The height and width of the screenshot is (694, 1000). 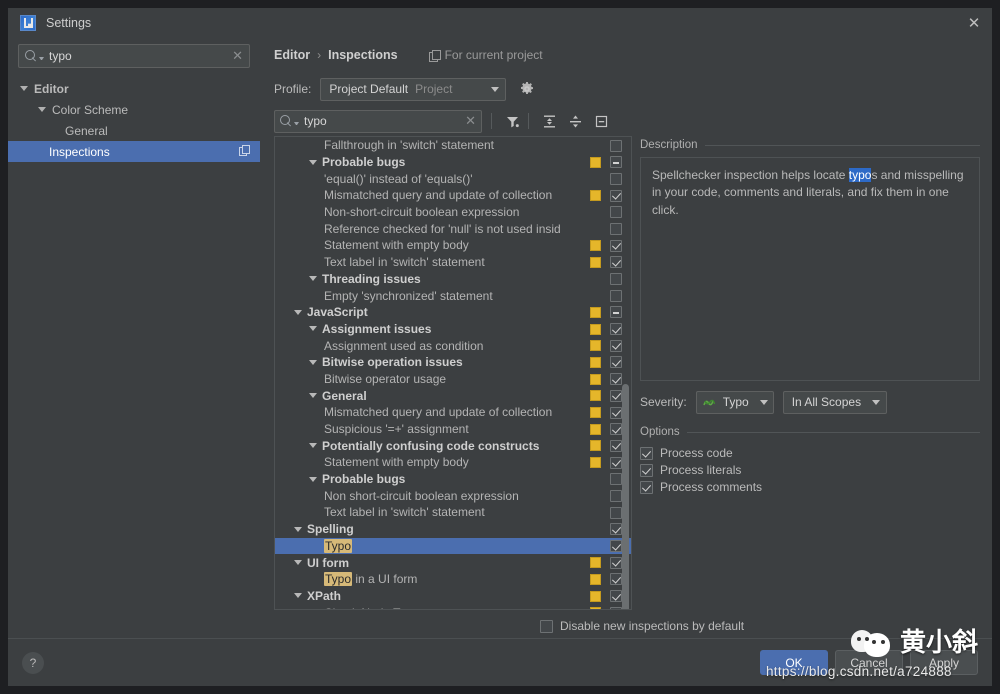 I want to click on sidebar-item-editor: Editor, so click(x=134, y=88).